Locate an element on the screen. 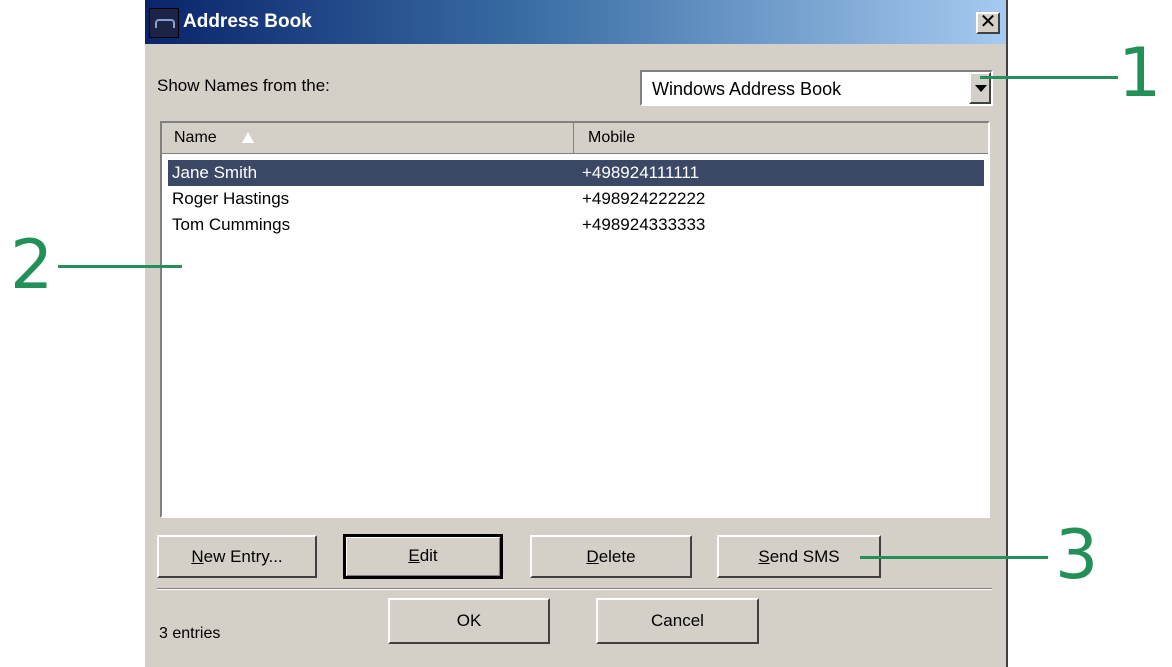  edit-button: Edit is located at coordinates (423, 556).